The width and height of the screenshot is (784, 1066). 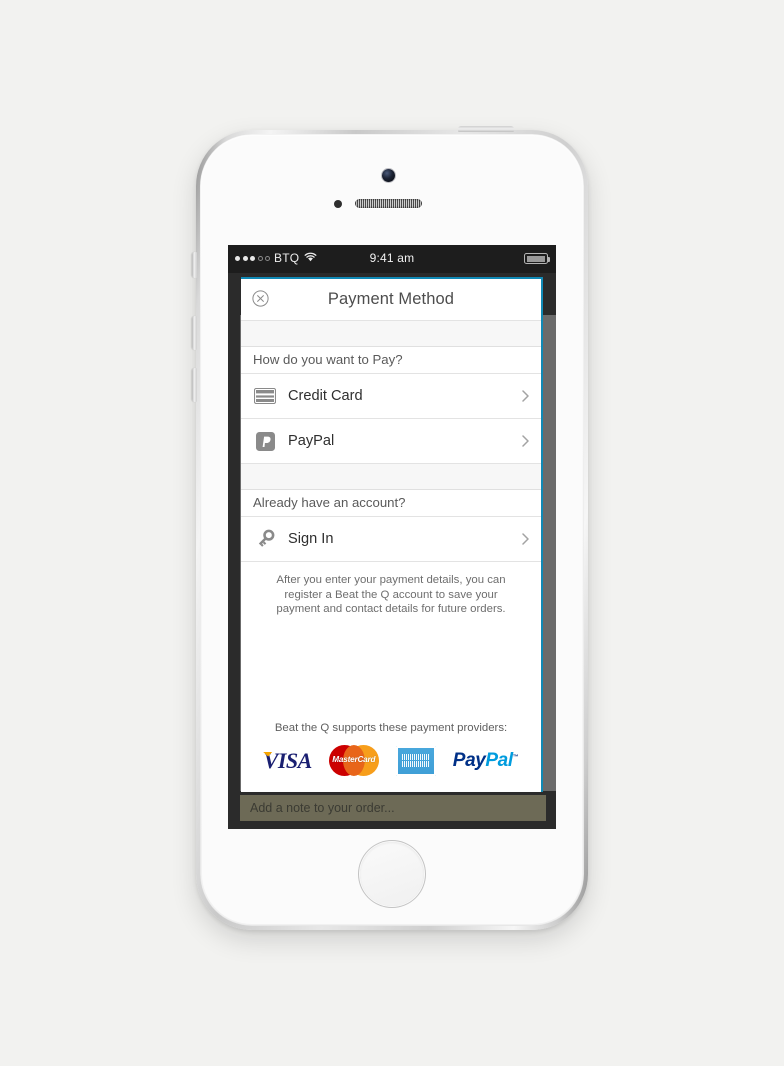 I want to click on battery-icon, so click(x=537, y=258).